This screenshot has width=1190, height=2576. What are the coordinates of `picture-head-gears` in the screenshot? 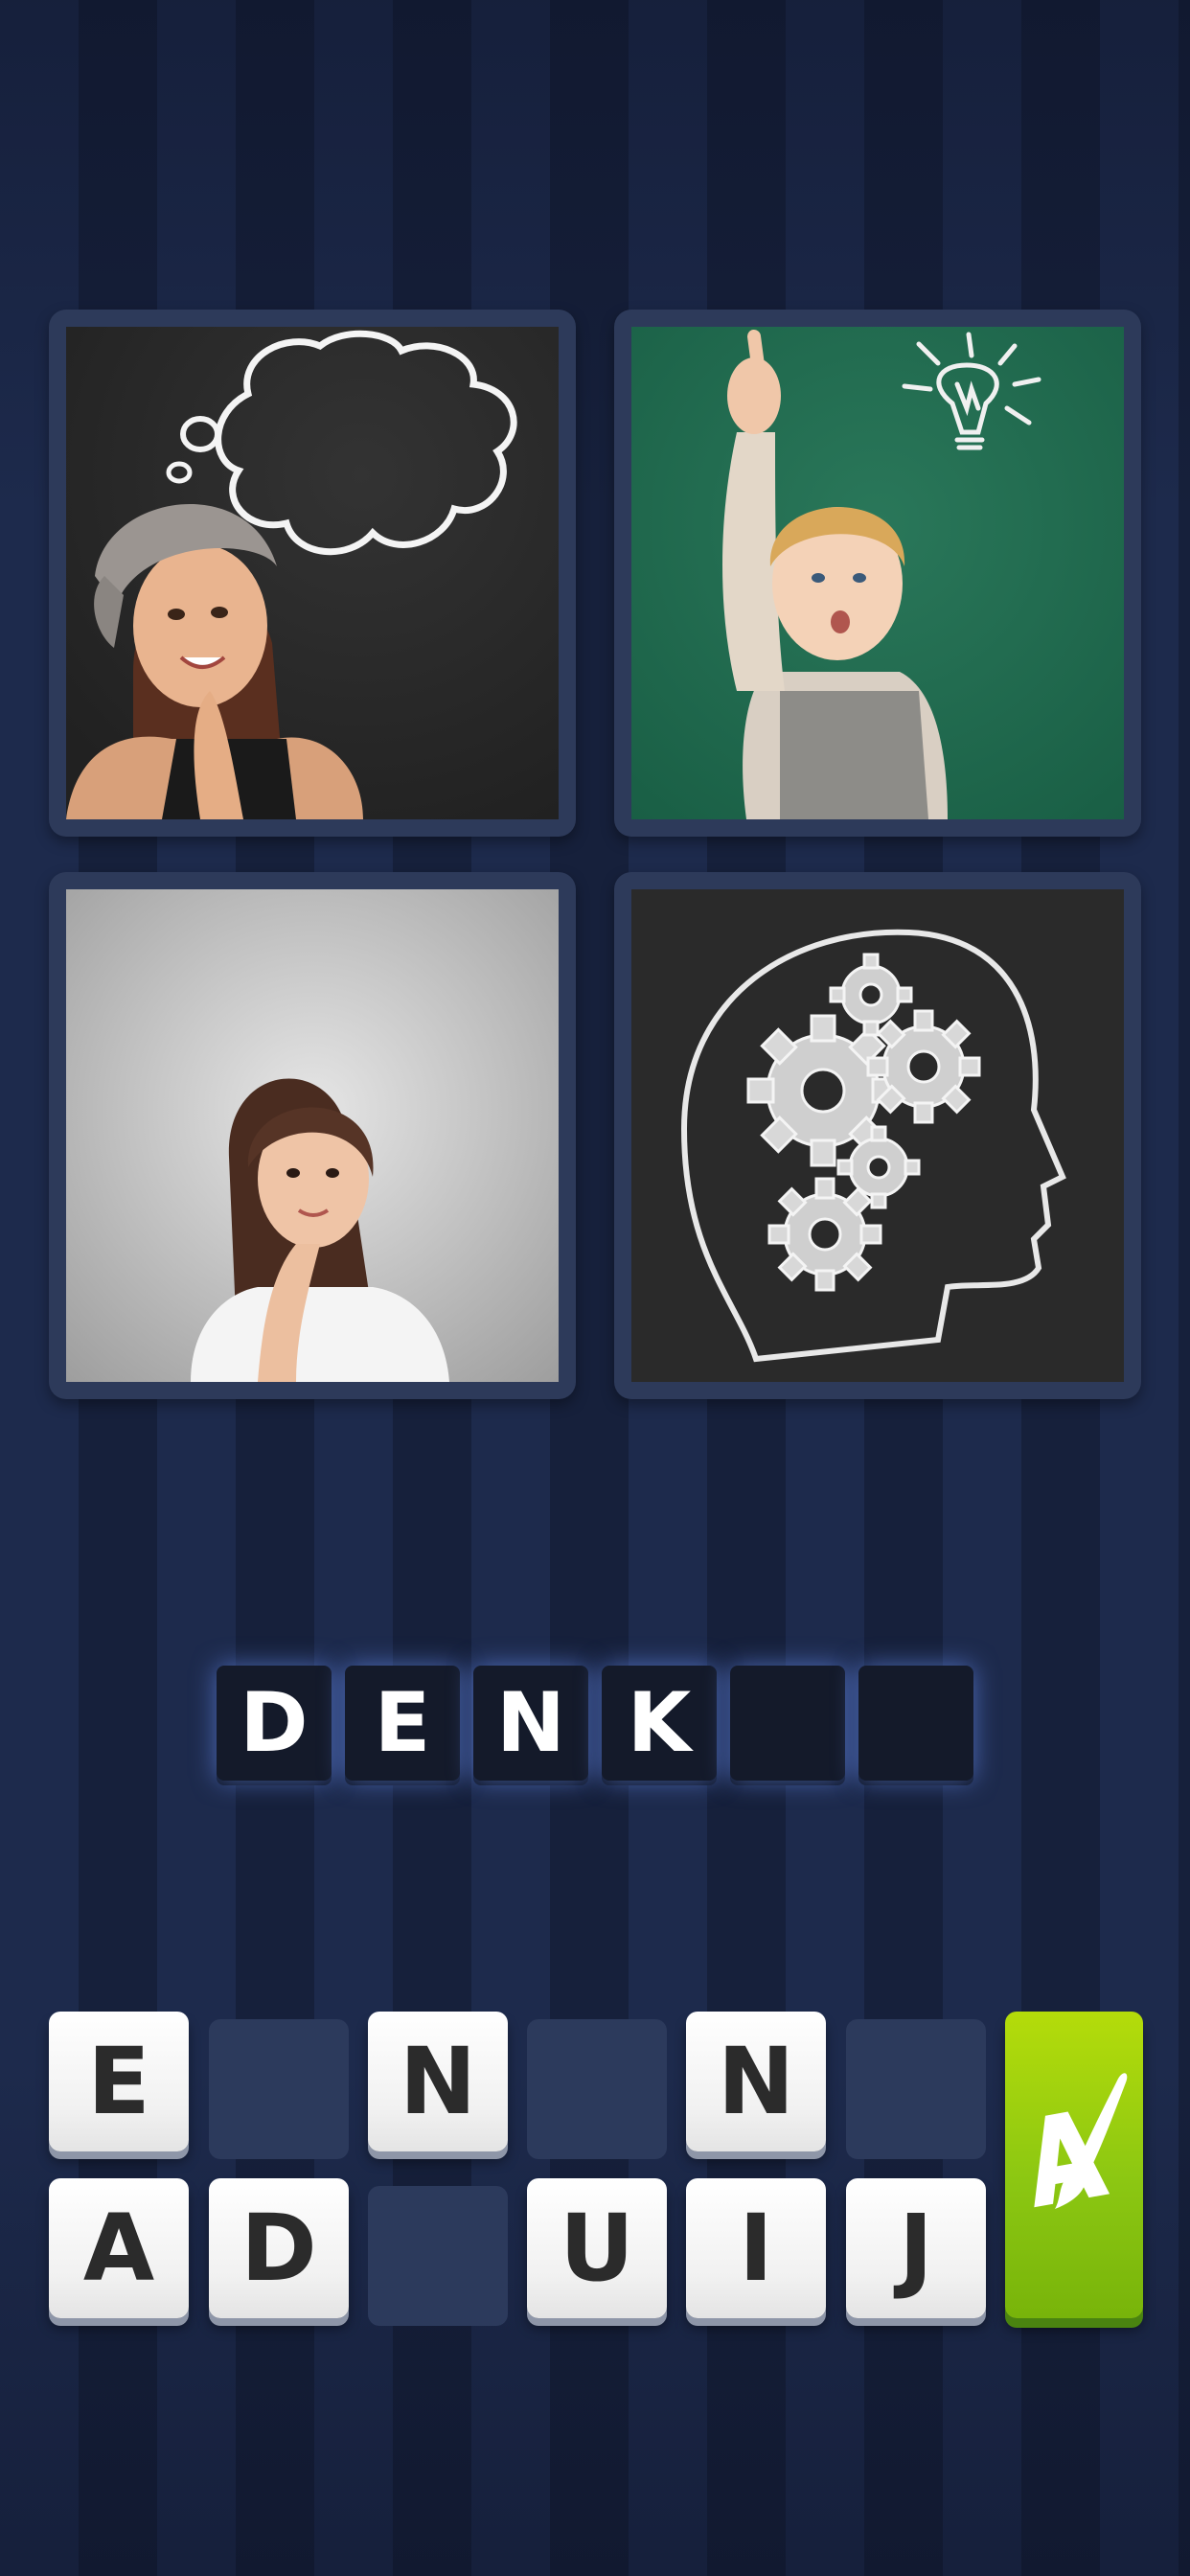 It's located at (878, 1135).